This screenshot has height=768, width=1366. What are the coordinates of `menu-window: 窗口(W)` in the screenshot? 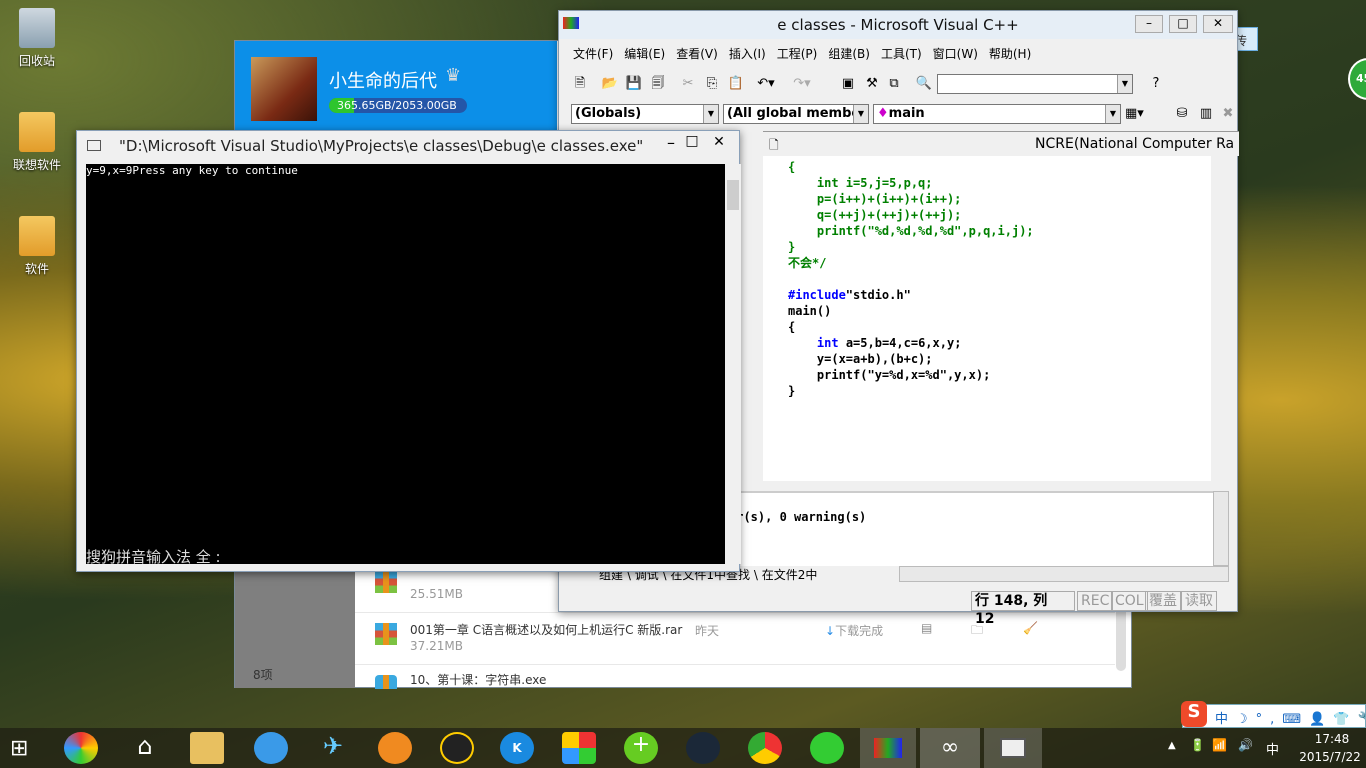 It's located at (955, 54).